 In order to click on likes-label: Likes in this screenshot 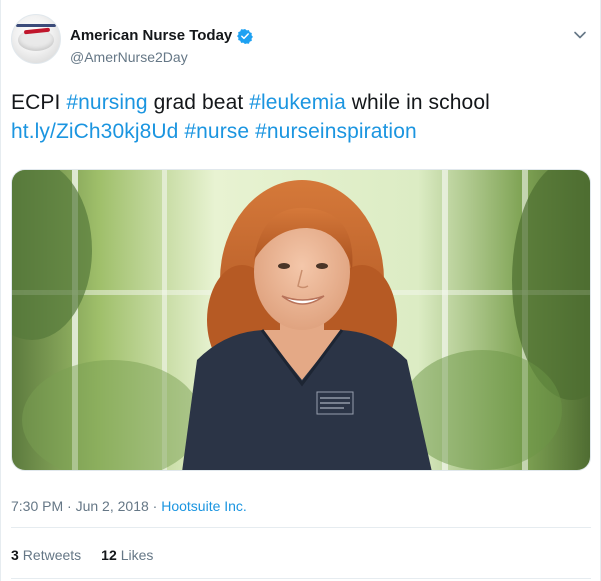, I will do `click(137, 555)`.